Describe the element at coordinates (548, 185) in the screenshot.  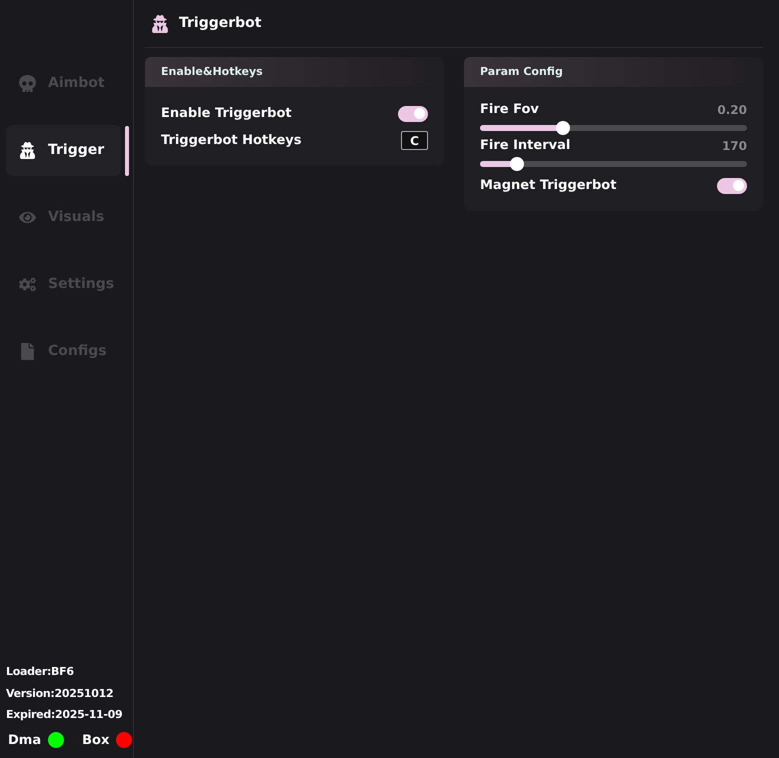
I see `option-label: Magnet Triggerbot` at that location.